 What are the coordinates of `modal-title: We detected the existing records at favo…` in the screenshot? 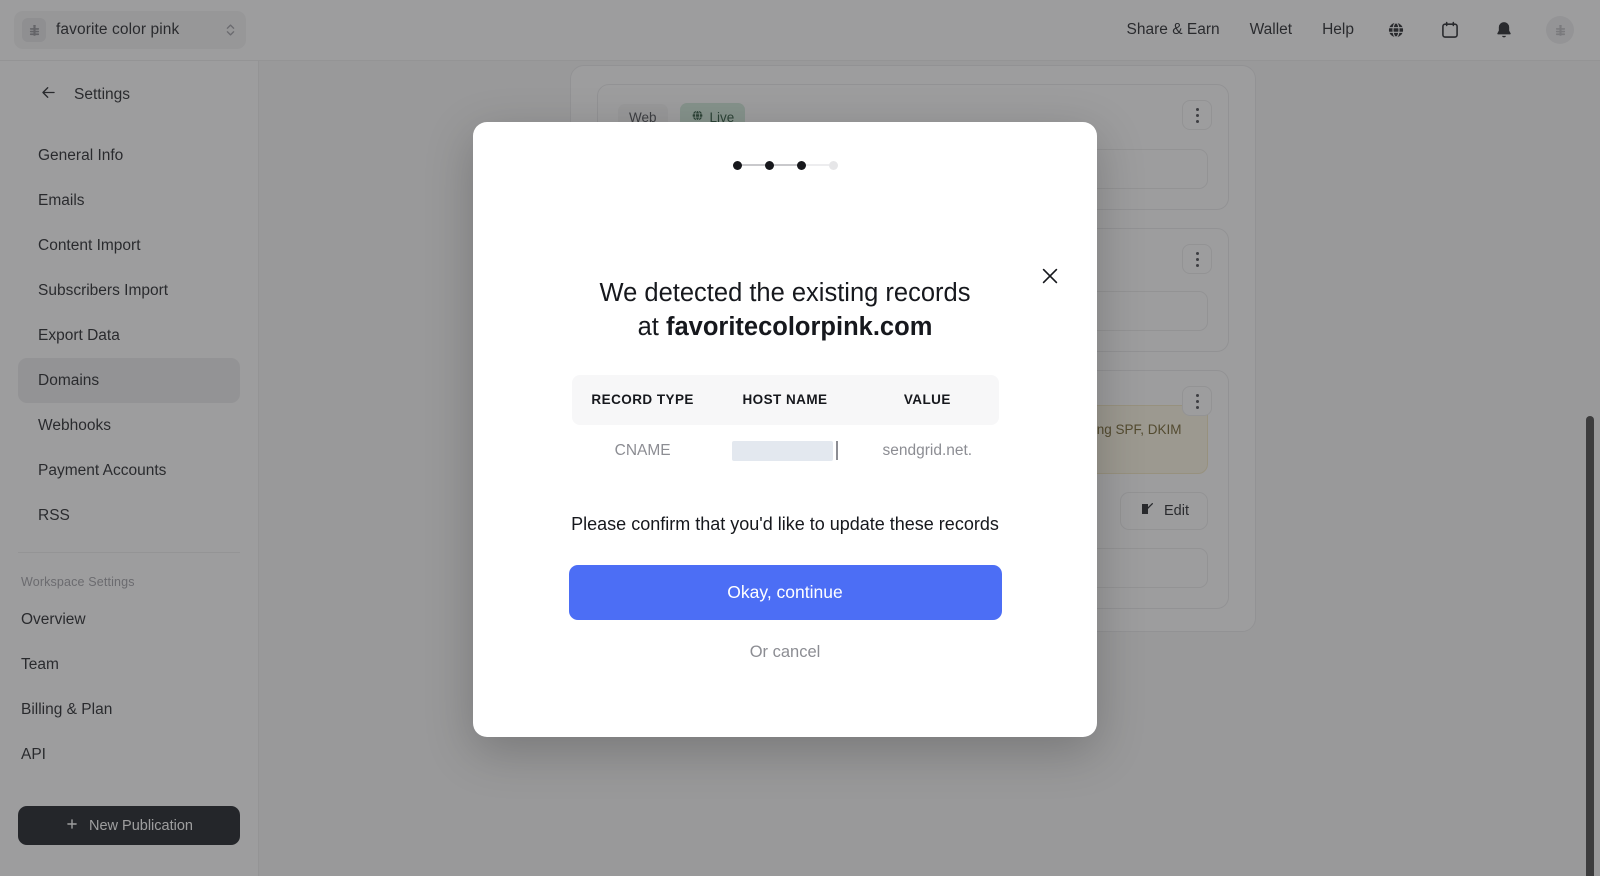 It's located at (785, 310).